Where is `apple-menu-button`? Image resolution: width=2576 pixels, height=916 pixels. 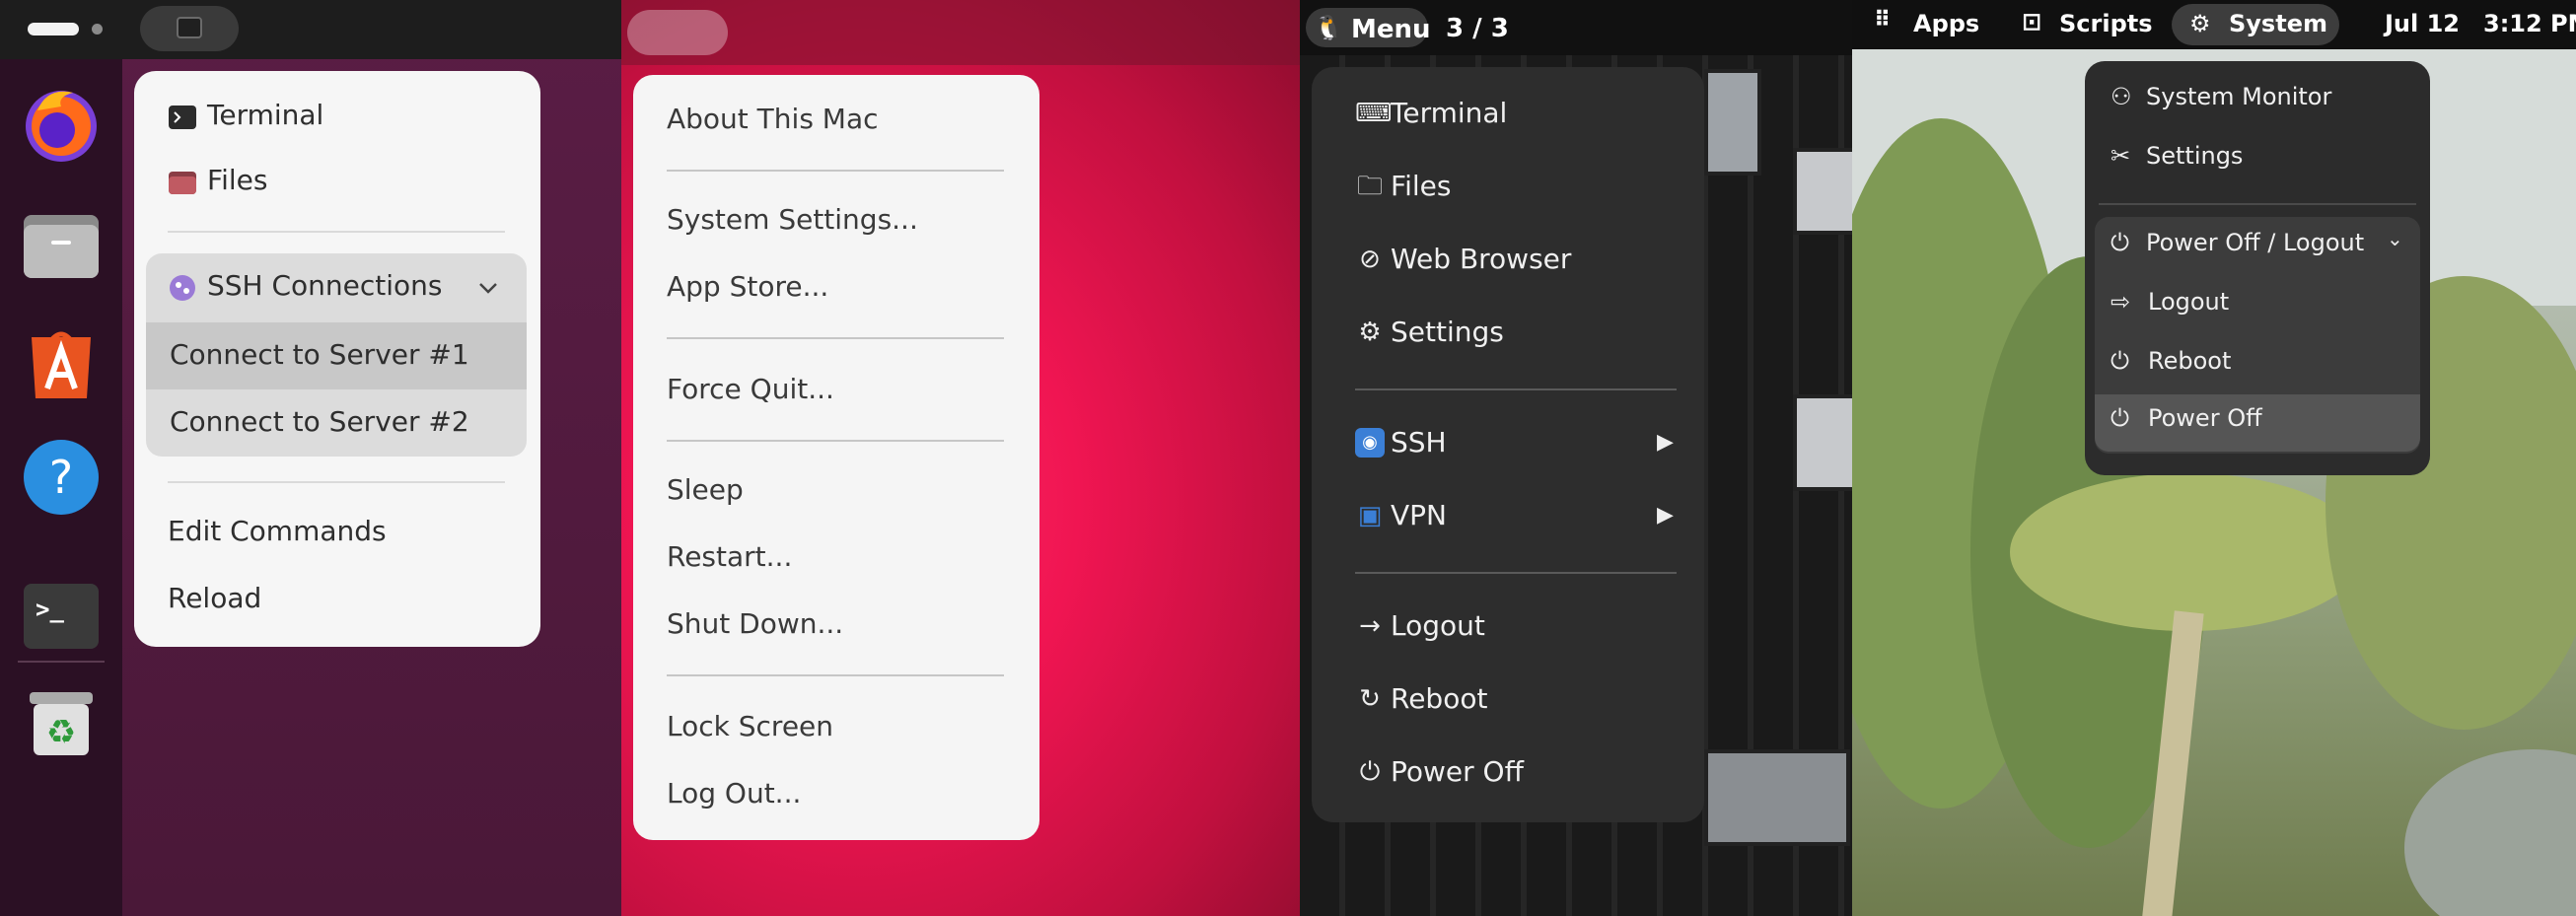 apple-menu-button is located at coordinates (677, 32).